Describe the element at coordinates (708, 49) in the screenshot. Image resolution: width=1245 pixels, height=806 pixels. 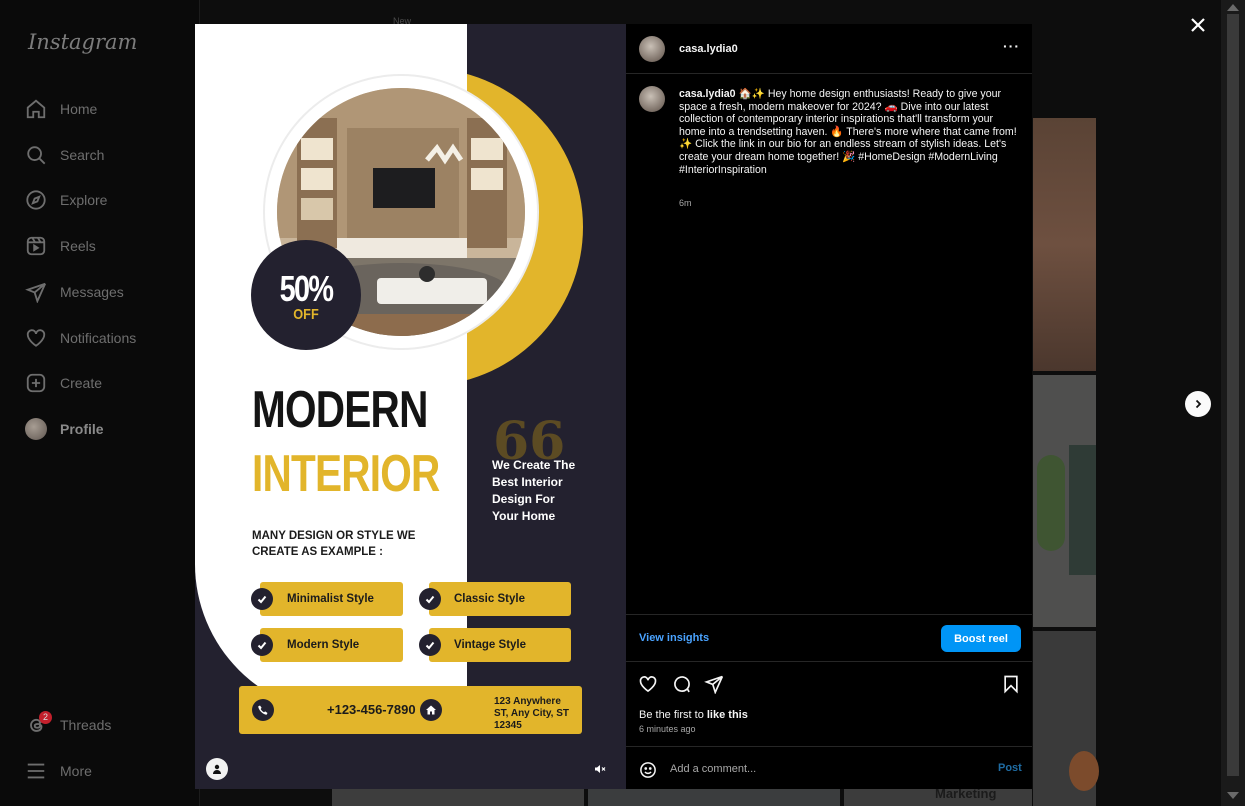
I see `author-username: casa.lydia0` at that location.